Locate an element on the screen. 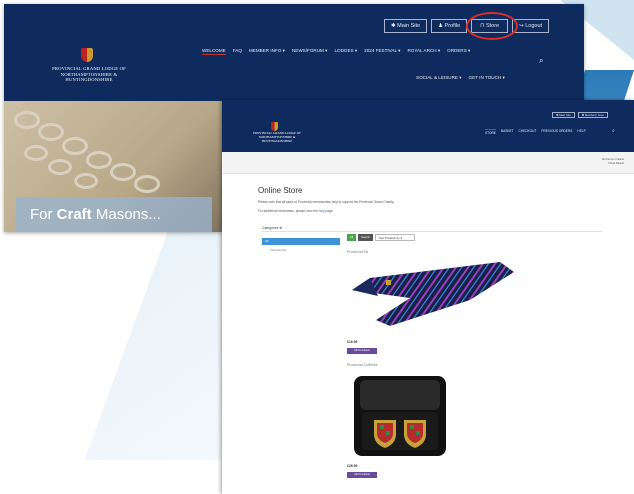 The height and width of the screenshot is (494, 634). basket-strip: Not Items in basket Check Basket is located at coordinates (428, 163).